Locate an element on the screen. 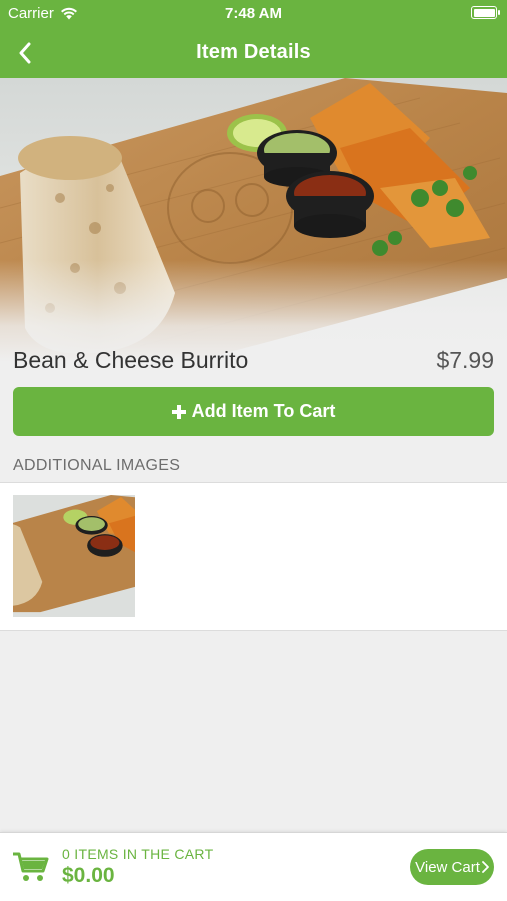 Image resolution: width=507 pixels, height=901 pixels. add-to-cart-label: Add Item To Cart is located at coordinates (263, 411).